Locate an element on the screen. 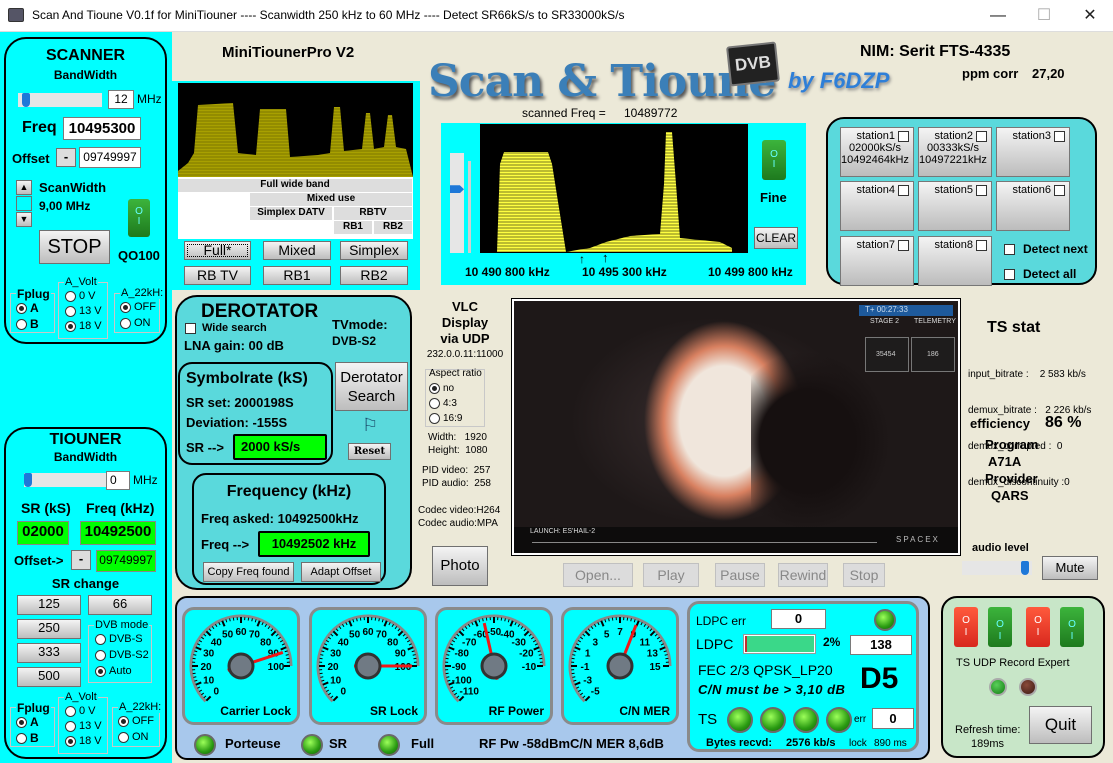 This screenshot has height=763, width=1113. sr-66-button: 66 is located at coordinates (120, 605).